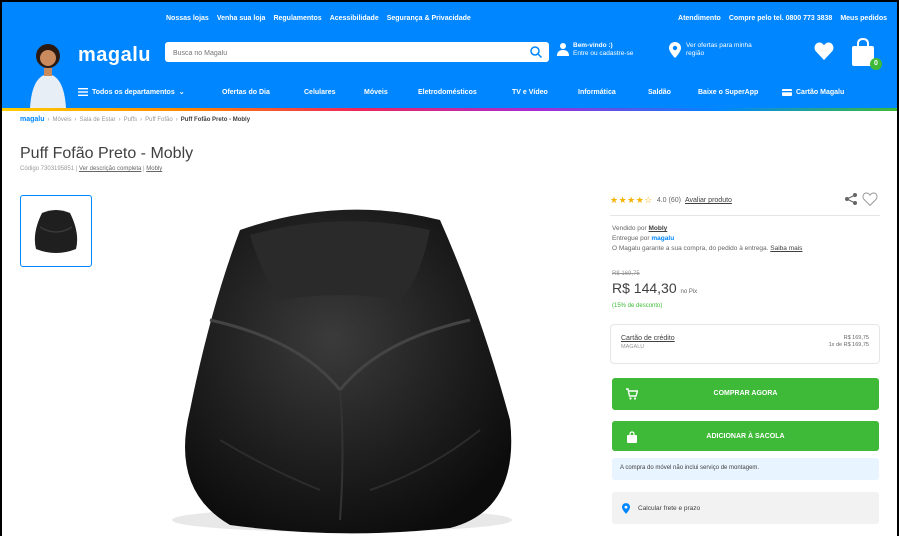 The image size is (899, 536). I want to click on cart-count-badge: 0, so click(876, 64).